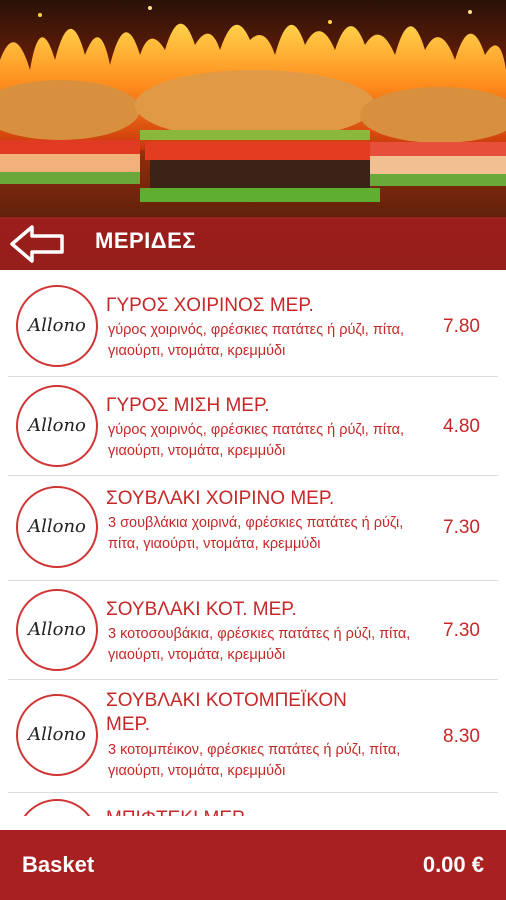 The image size is (506, 900). I want to click on item-name: ΣΟΥΒΛΑΚΙ ΚΟΤ. ΜΕΡ., so click(201, 609).